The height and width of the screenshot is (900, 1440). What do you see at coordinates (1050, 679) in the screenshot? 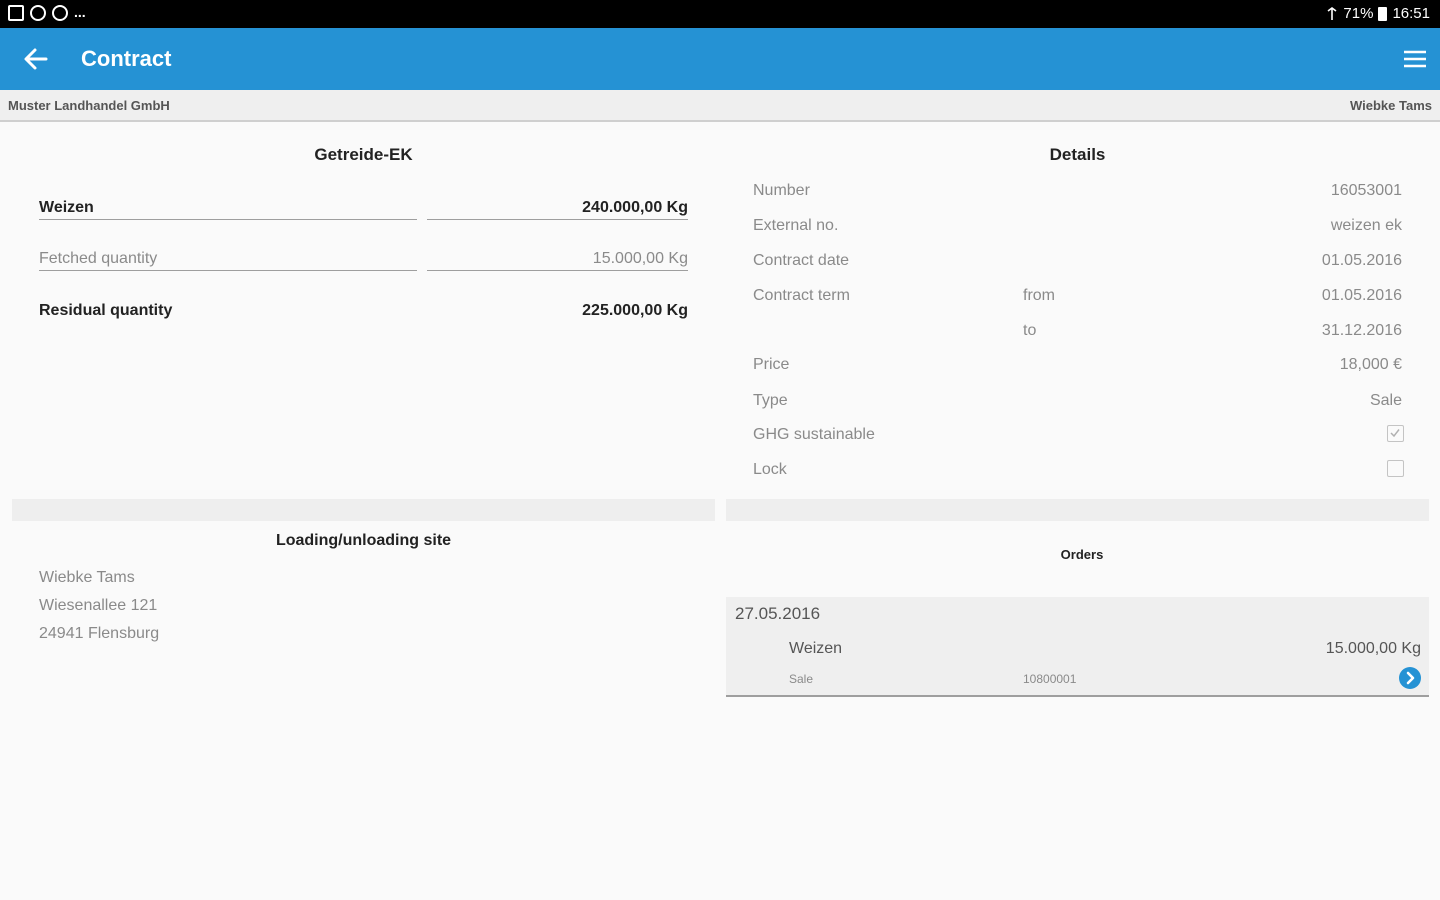
I see `order-number: 10800001` at bounding box center [1050, 679].